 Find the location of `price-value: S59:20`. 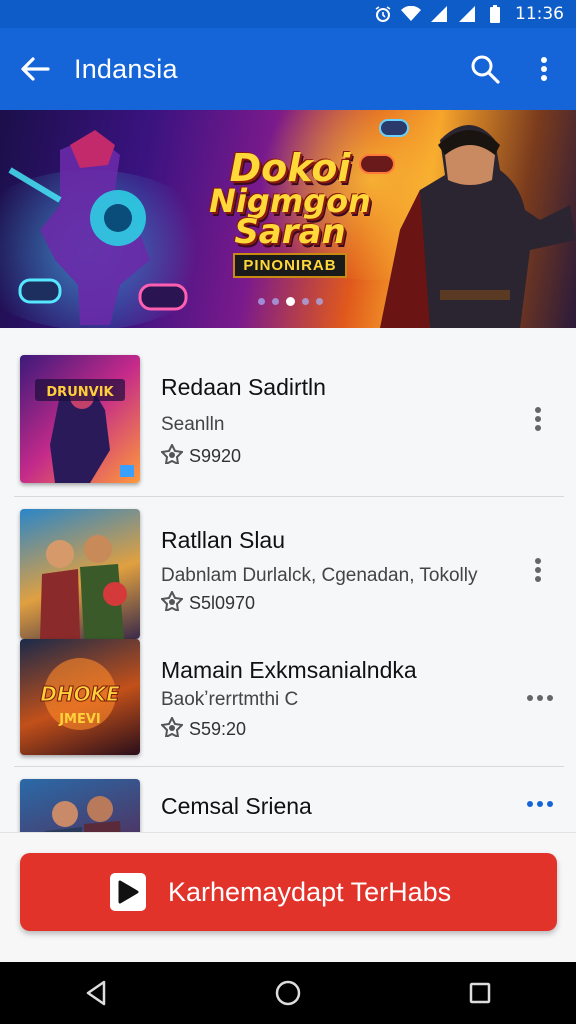

price-value: S59:20 is located at coordinates (218, 729).